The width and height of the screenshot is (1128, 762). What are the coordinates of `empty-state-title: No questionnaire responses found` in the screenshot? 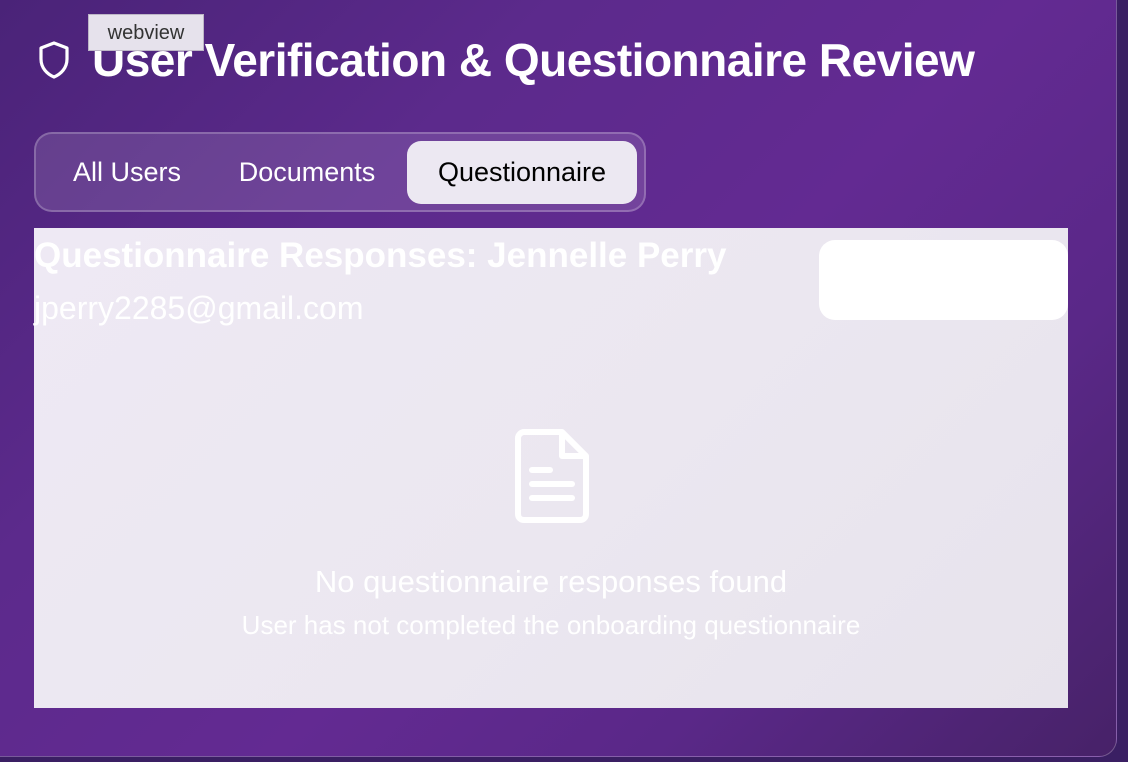 It's located at (551, 581).